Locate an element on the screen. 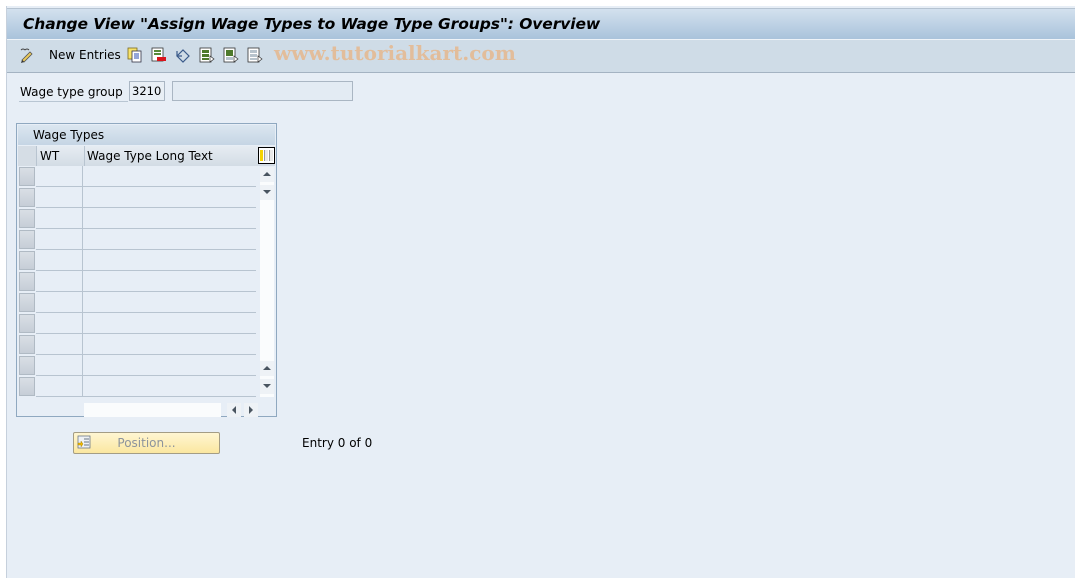 The image size is (1075, 578). delete-icon is located at coordinates (159, 55).